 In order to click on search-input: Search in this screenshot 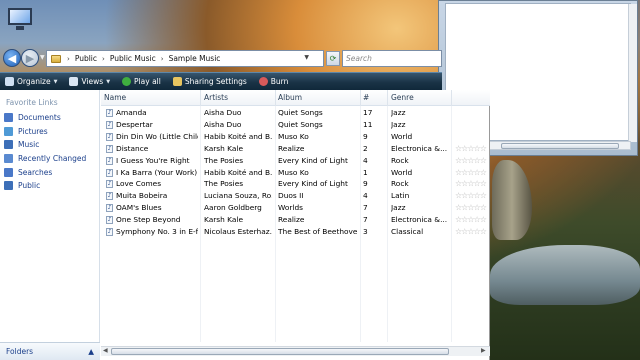, I will do `click(392, 58)`.